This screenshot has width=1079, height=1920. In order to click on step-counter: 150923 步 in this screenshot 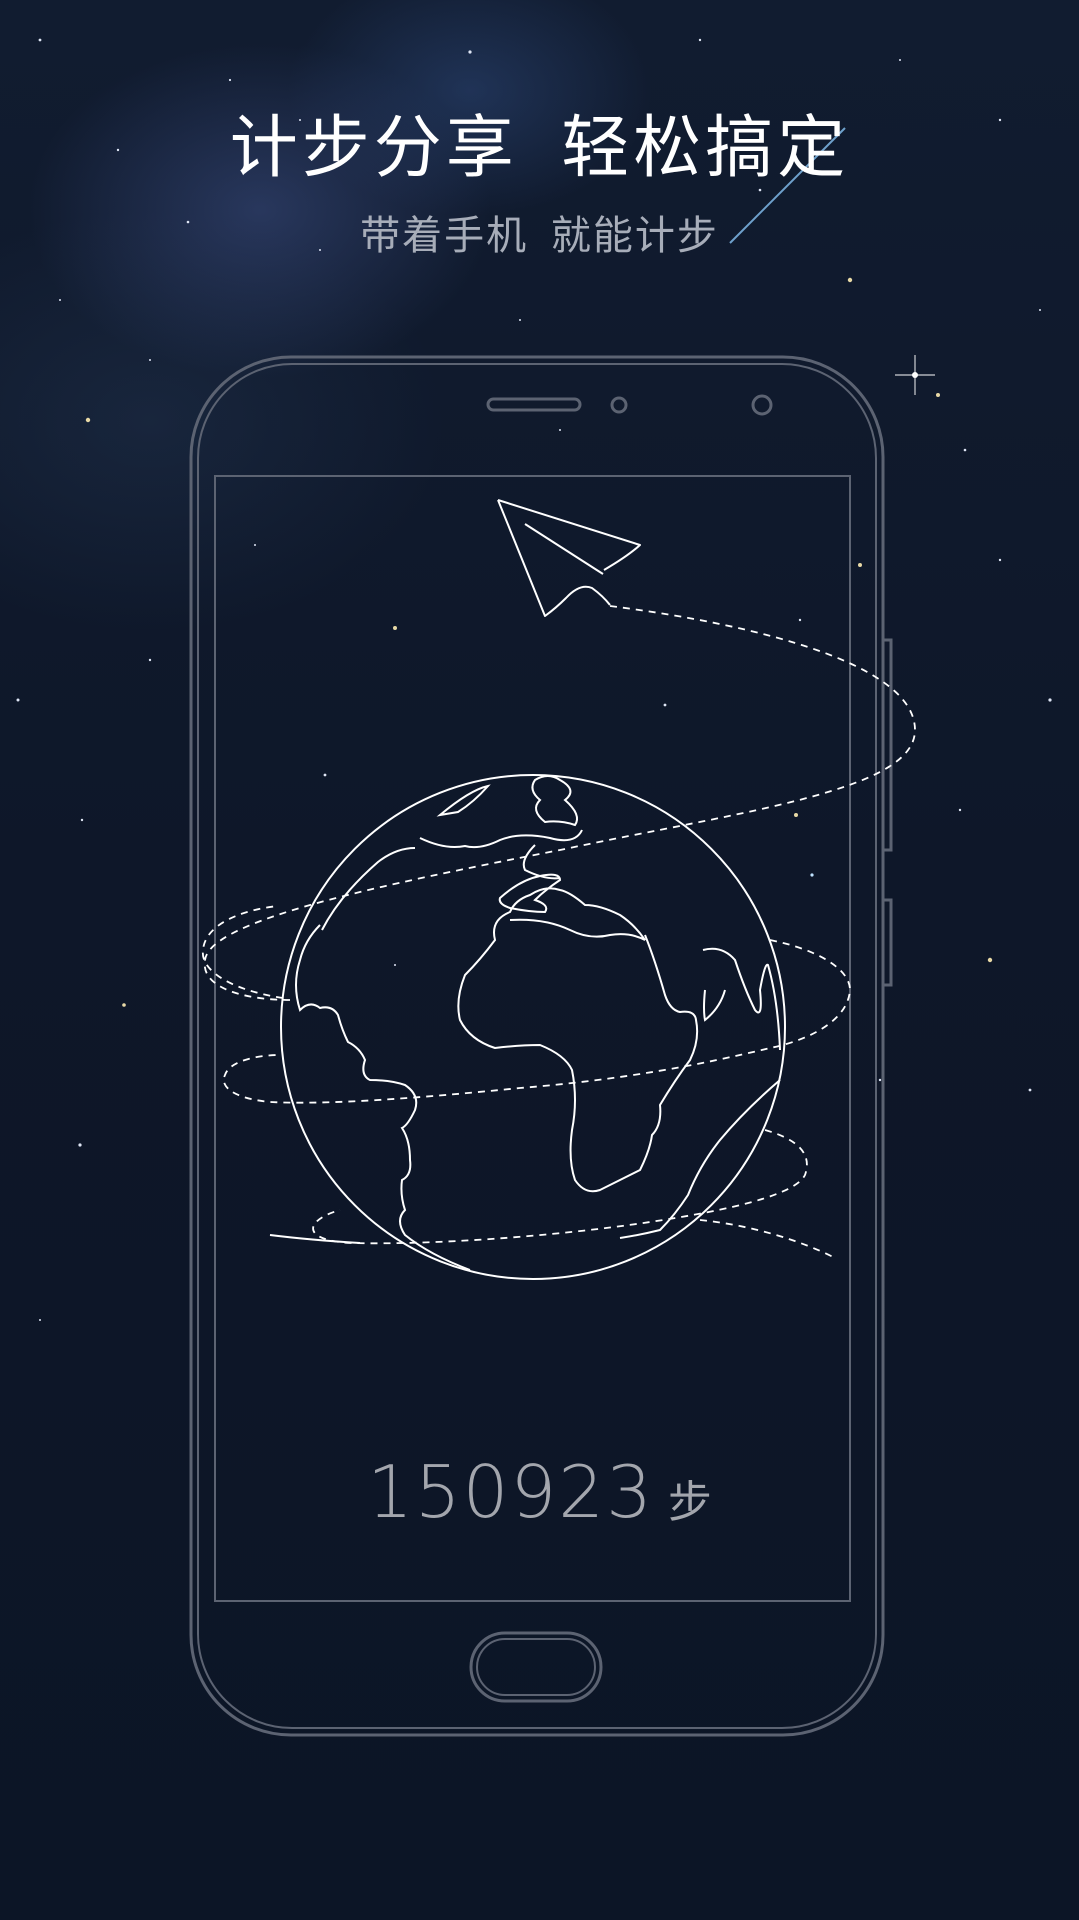, I will do `click(539, 1492)`.